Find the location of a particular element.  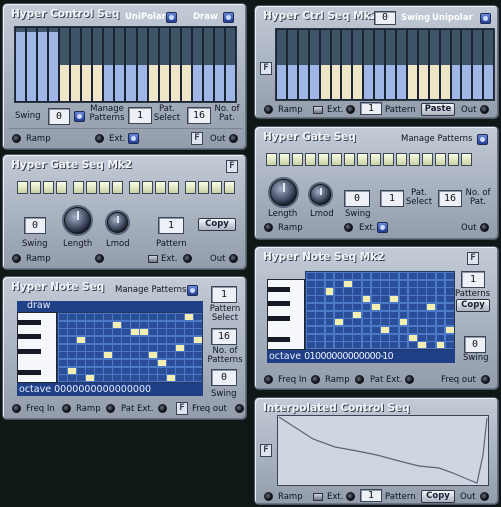

num-patterns-box: 16 is located at coordinates (450, 198).